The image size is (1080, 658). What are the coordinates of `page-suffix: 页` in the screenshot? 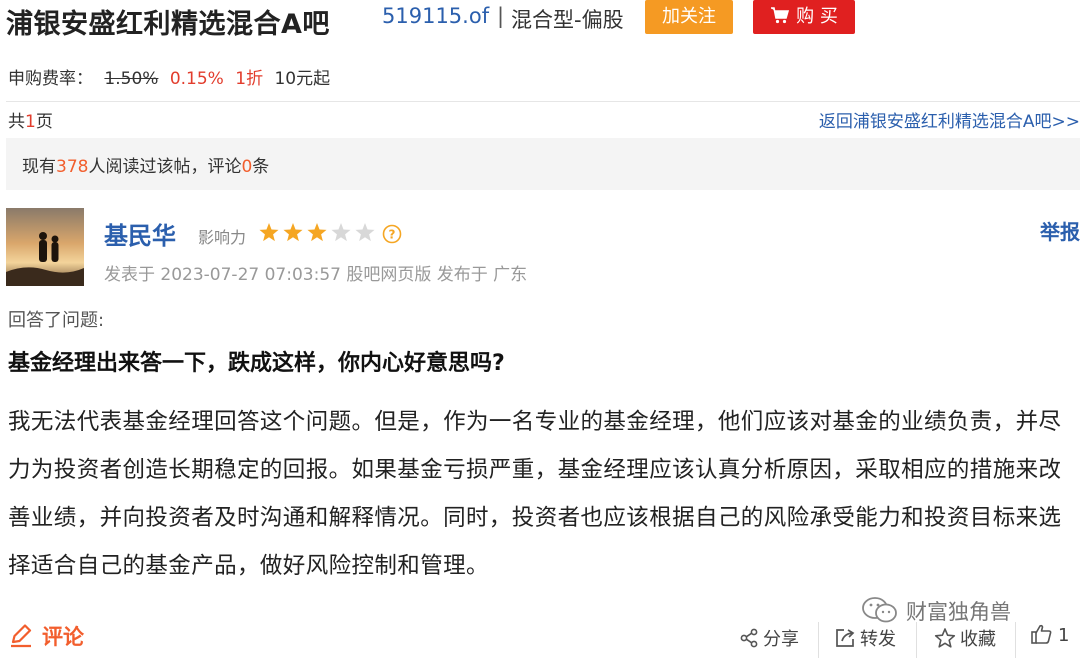 It's located at (44, 122).